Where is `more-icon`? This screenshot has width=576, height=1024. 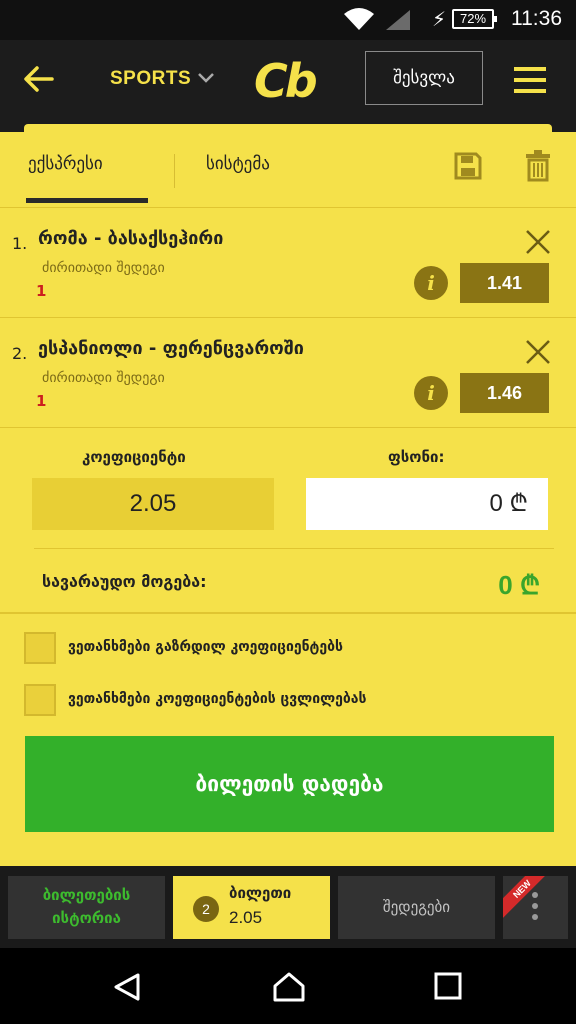 more-icon is located at coordinates (535, 908).